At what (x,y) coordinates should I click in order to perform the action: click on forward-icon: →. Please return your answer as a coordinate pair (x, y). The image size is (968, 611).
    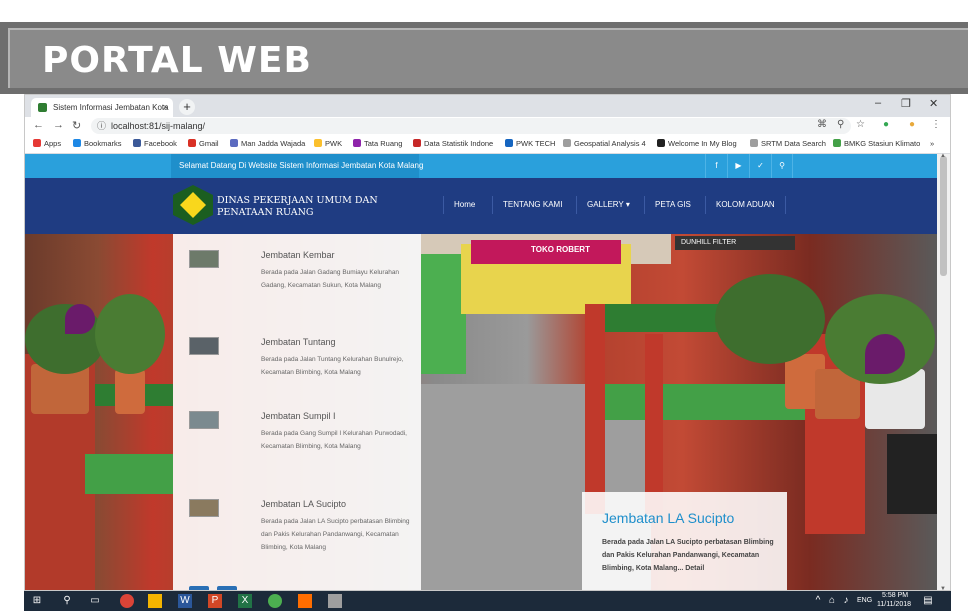
    Looking at the image, I should click on (58, 125).